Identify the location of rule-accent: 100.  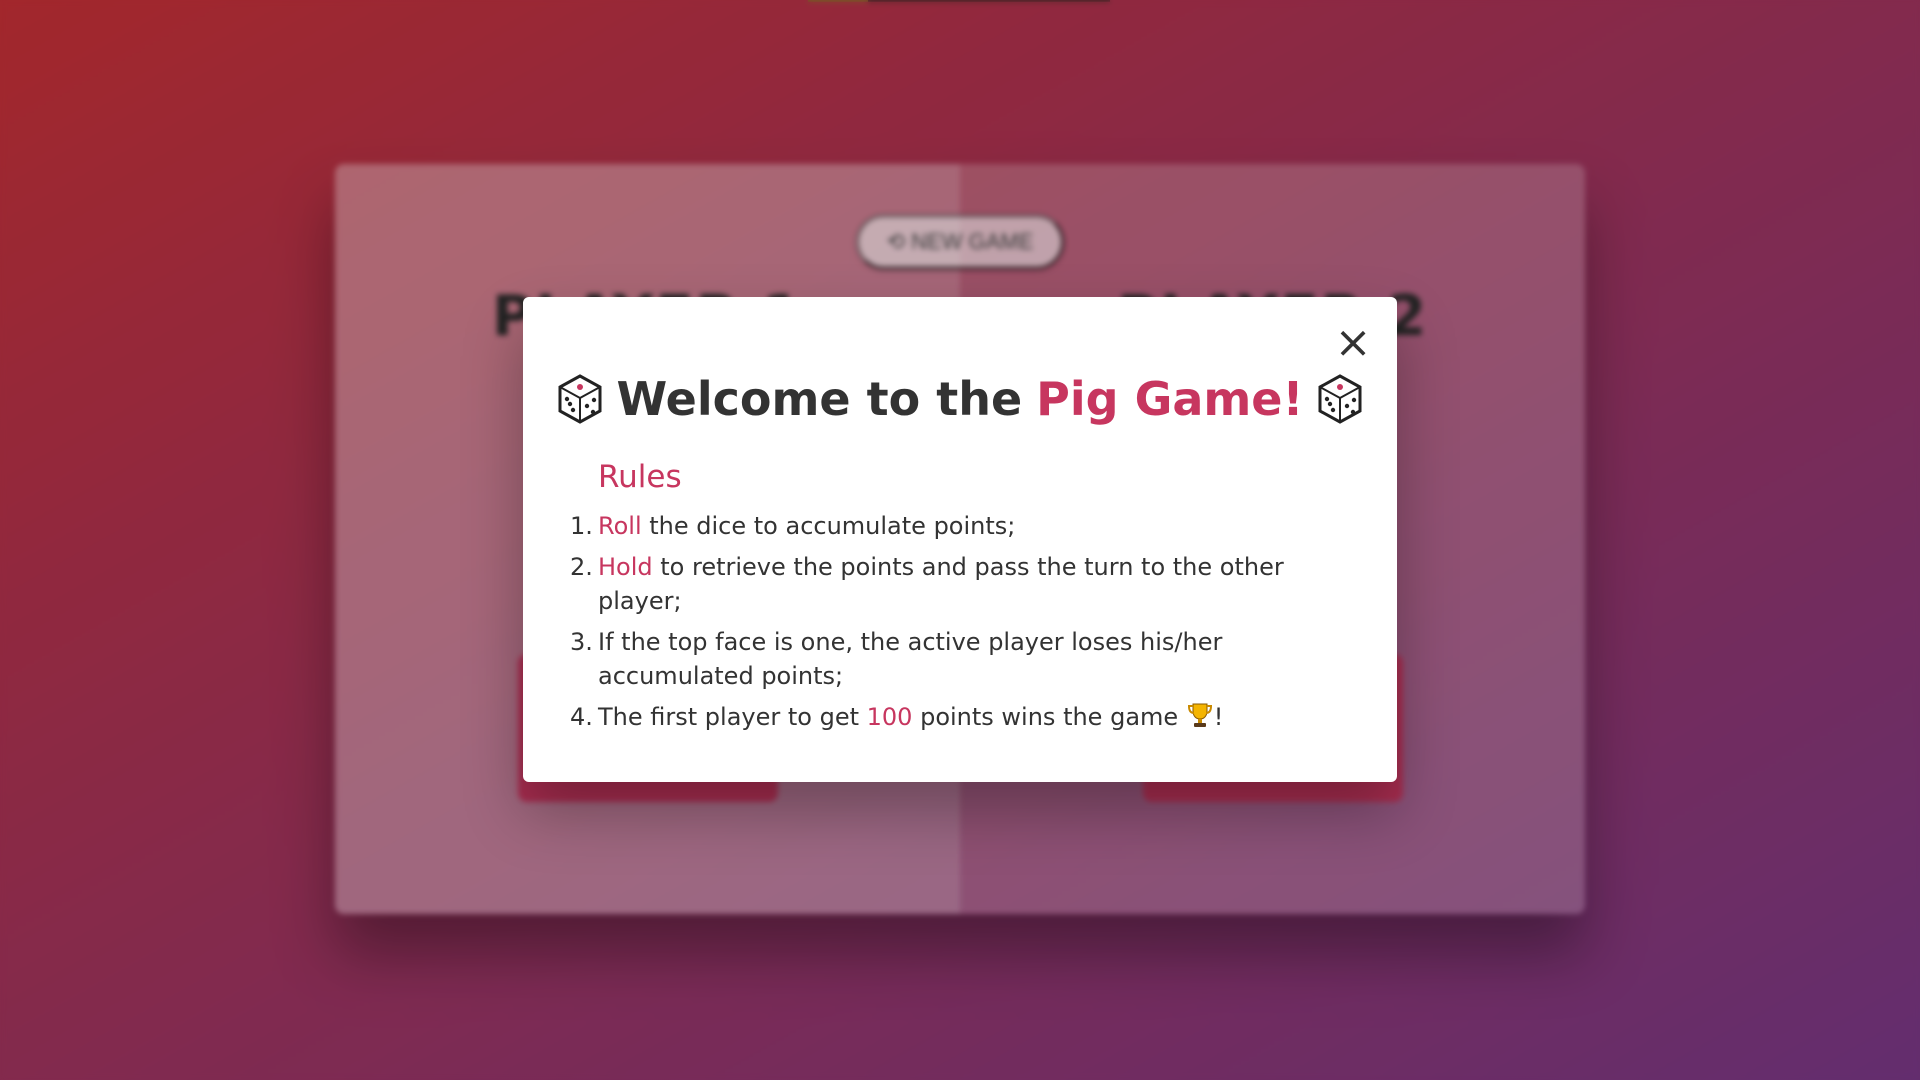
(889, 717).